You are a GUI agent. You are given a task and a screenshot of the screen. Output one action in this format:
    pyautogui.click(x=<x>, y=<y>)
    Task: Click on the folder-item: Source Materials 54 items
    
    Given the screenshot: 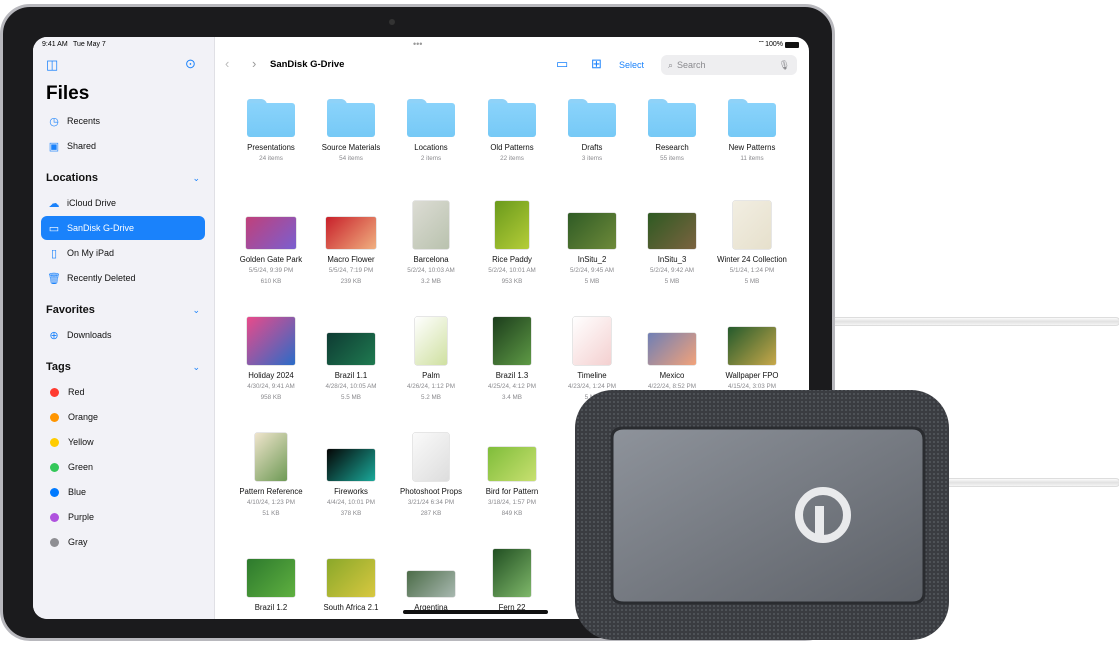 What is the action you would take?
    pyautogui.click(x=351, y=124)
    